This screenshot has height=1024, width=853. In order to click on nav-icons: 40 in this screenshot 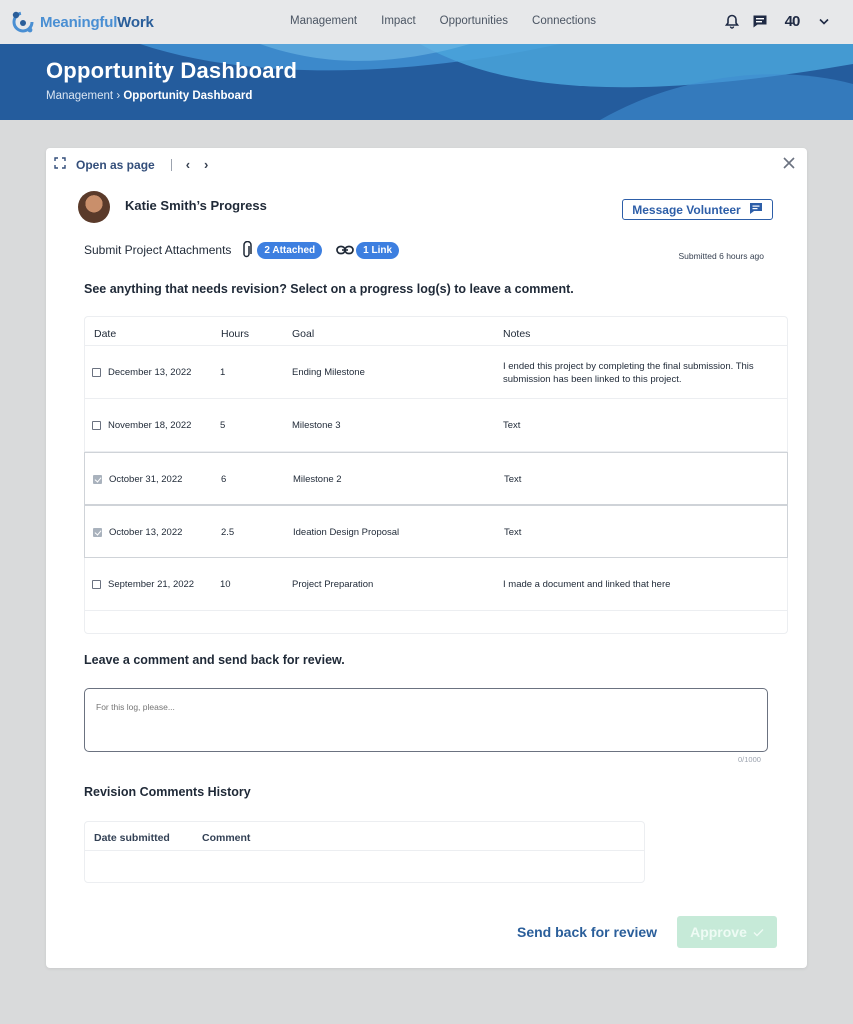, I will do `click(778, 21)`.